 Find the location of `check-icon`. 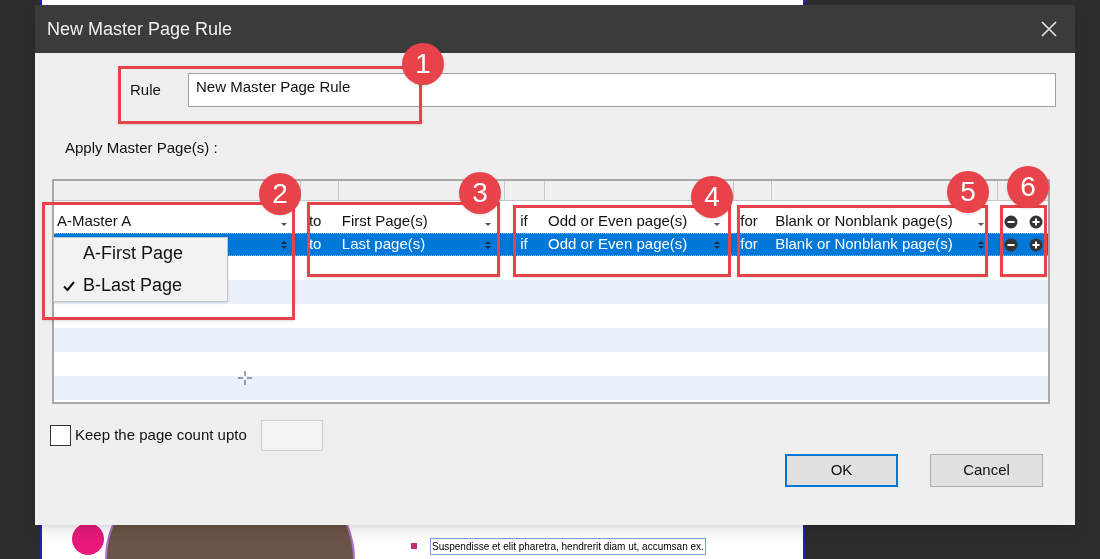

check-icon is located at coordinates (68, 285).